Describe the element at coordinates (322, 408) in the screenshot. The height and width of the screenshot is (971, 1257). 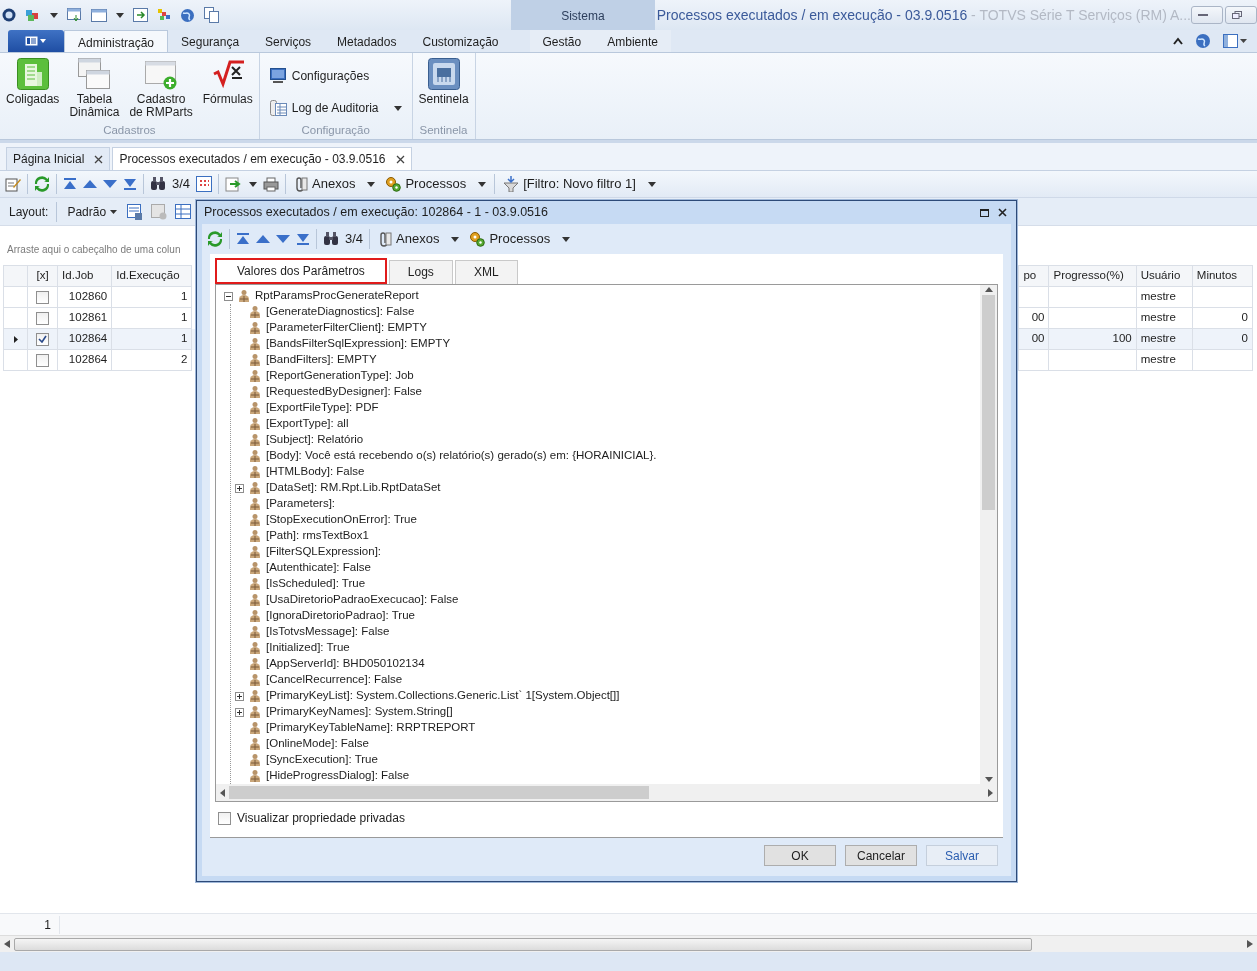
I see `tree-item: [ExportFileType]: PDF` at that location.